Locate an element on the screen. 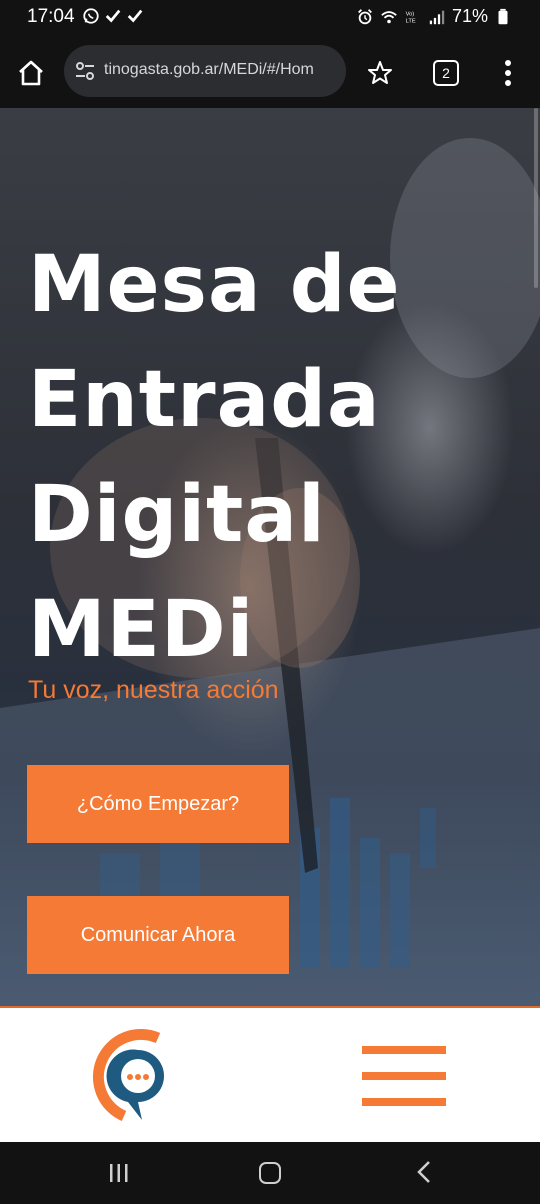 Image resolution: width=540 pixels, height=1204 pixels. hero-title-line: Digital is located at coordinates (177, 515).